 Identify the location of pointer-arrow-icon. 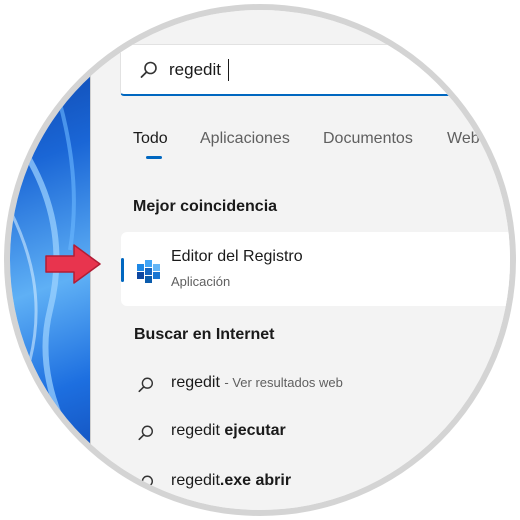
(73, 264).